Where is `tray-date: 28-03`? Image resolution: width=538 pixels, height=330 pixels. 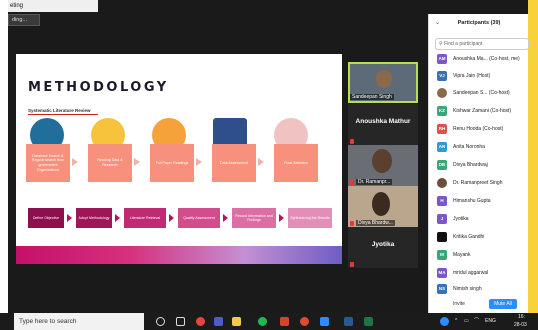
tray-date: 28-03 is located at coordinates (520, 323).